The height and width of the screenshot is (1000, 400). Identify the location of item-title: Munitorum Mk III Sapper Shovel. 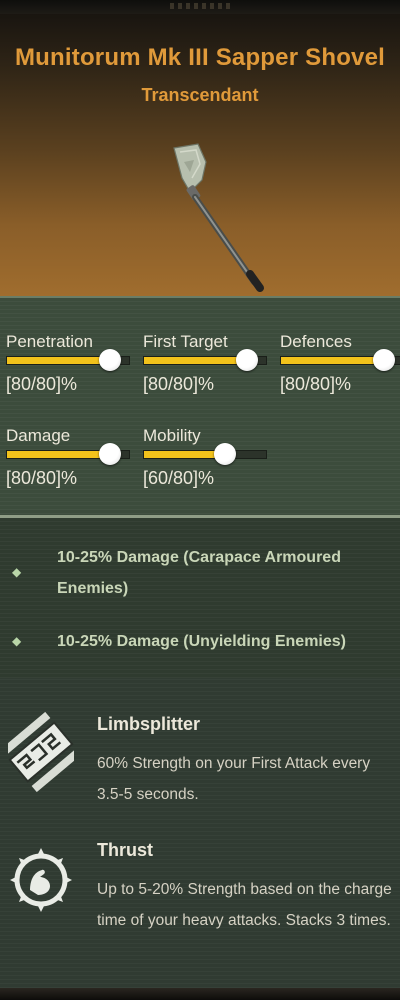
(200, 57).